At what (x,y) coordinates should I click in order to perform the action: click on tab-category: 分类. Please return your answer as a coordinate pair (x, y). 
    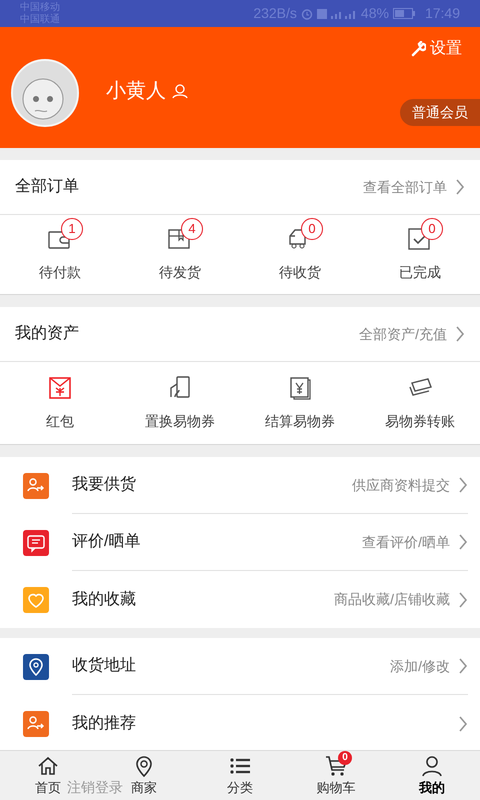
    Looking at the image, I should click on (240, 775).